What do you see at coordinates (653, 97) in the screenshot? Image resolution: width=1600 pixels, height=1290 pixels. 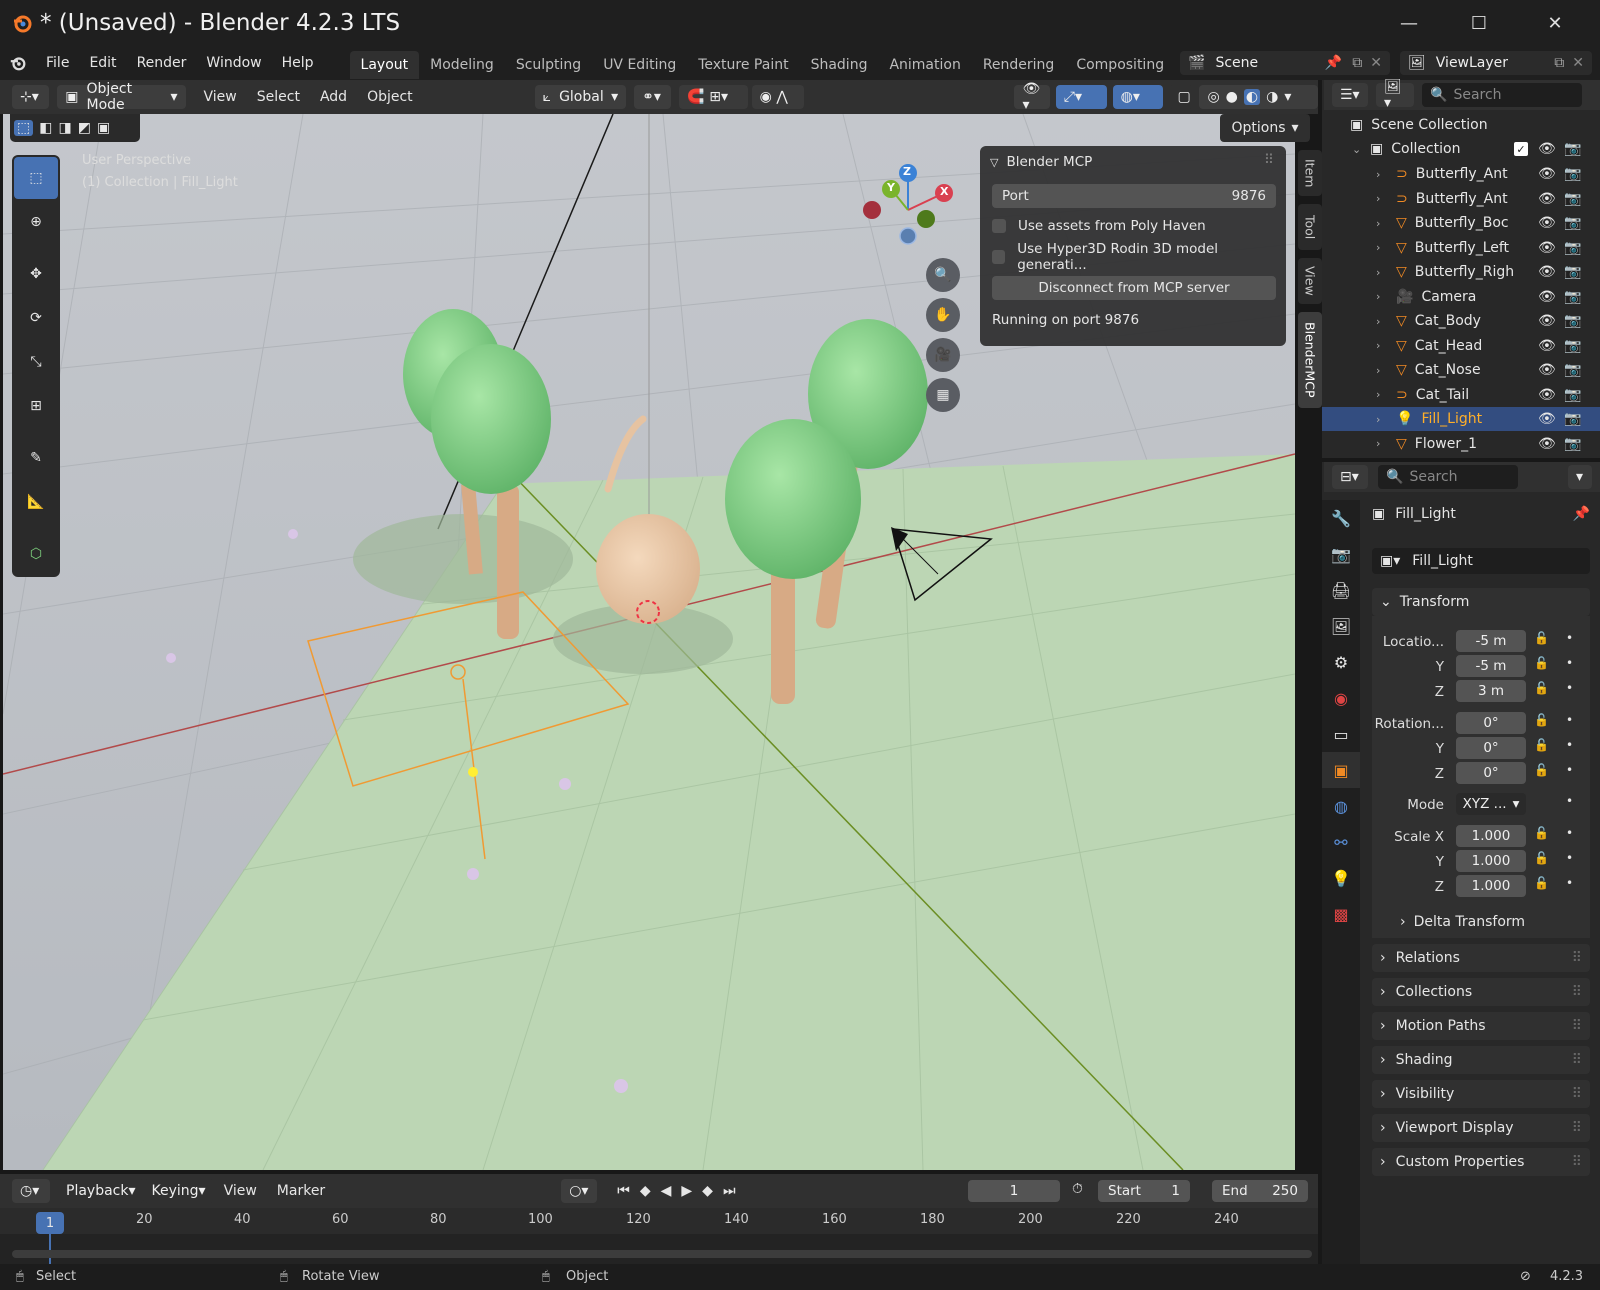 I see `pivot-icon: ⚭▾` at bounding box center [653, 97].